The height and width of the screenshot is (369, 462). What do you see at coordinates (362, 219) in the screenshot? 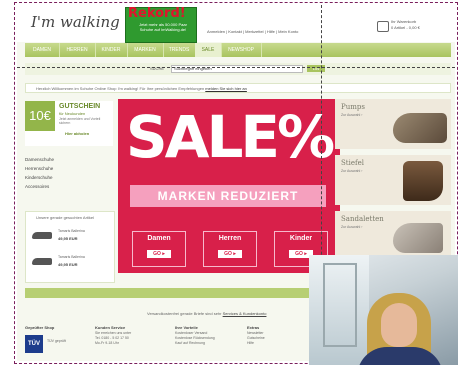
I see `teaser-title: Sandaletten` at bounding box center [362, 219].